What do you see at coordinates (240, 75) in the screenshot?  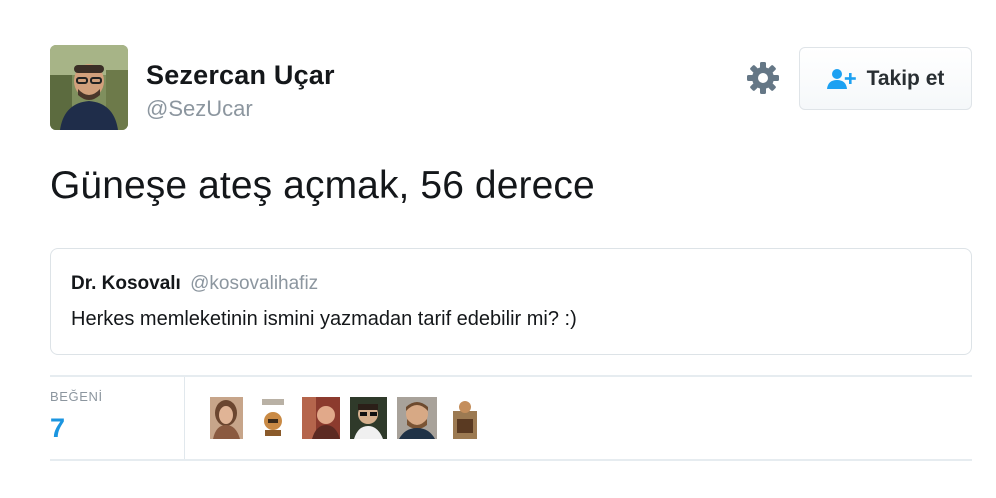 I see `user-name: Sezercan Uçar` at bounding box center [240, 75].